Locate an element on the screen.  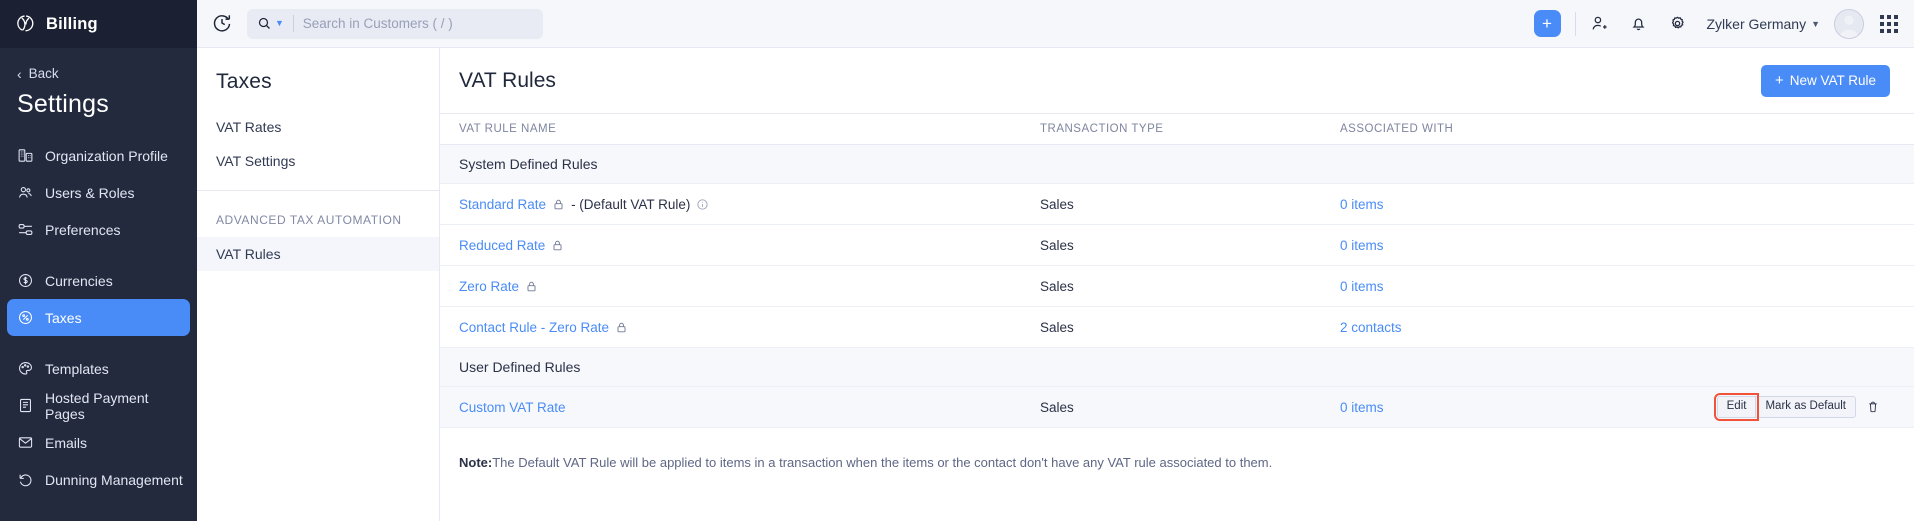
sidebar-item-templates: Templates is located at coordinates (98, 368).